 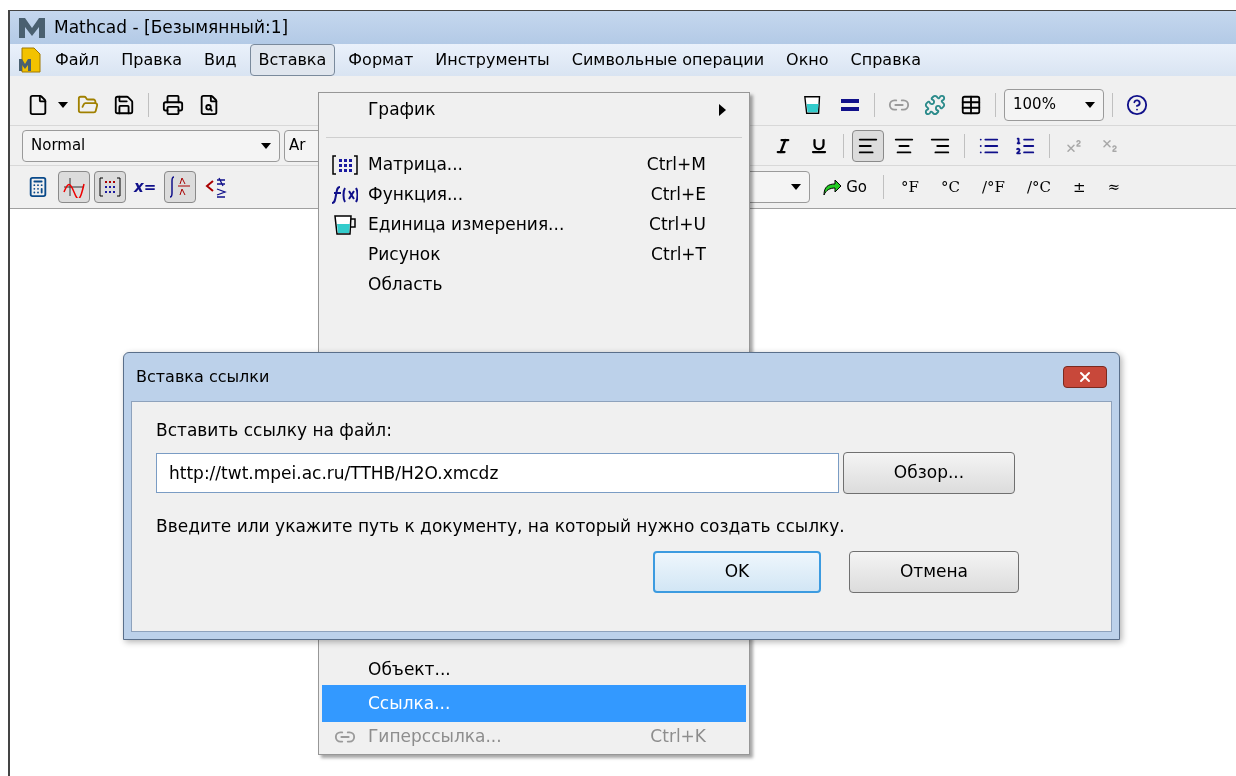 I want to click on window-title: Mathcad - [Безымянный:1], so click(x=171, y=27).